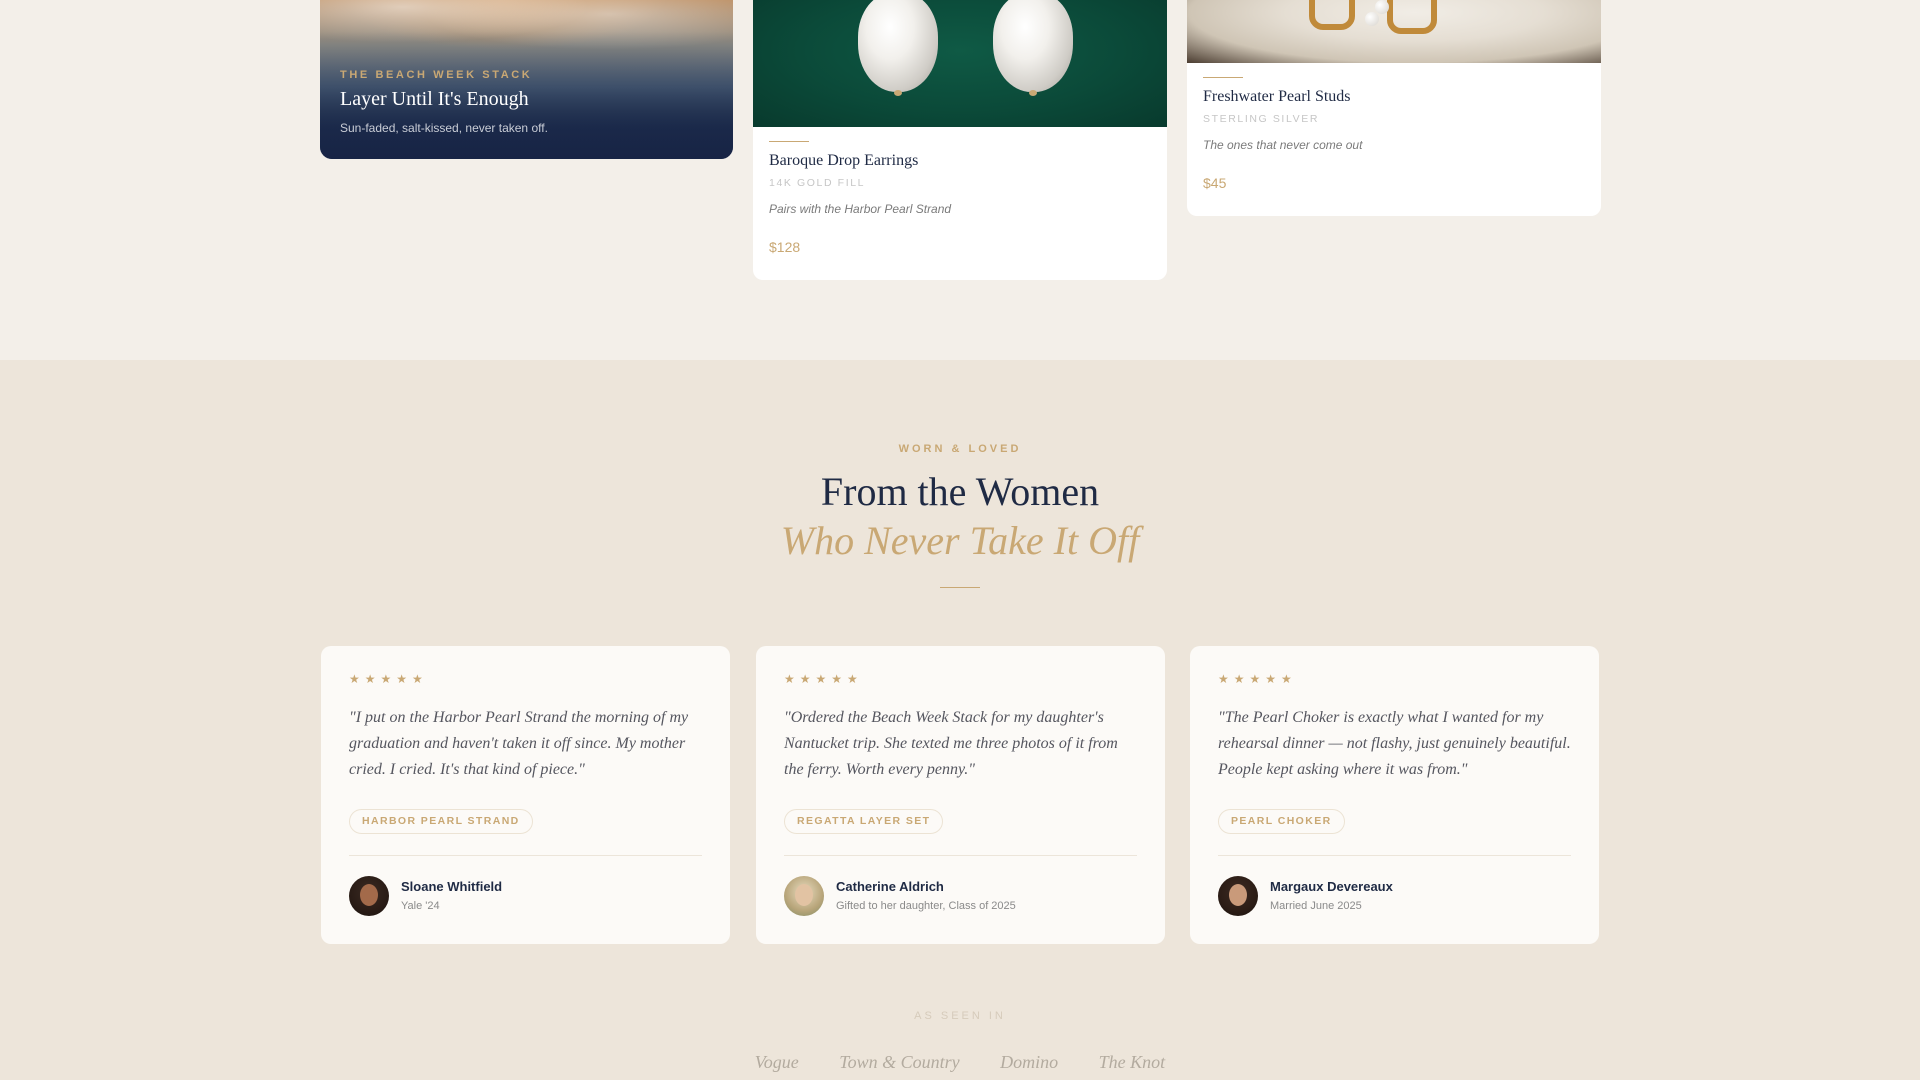  Describe the element at coordinates (890, 886) in the screenshot. I see `author-name: Catherine Aldrich` at that location.